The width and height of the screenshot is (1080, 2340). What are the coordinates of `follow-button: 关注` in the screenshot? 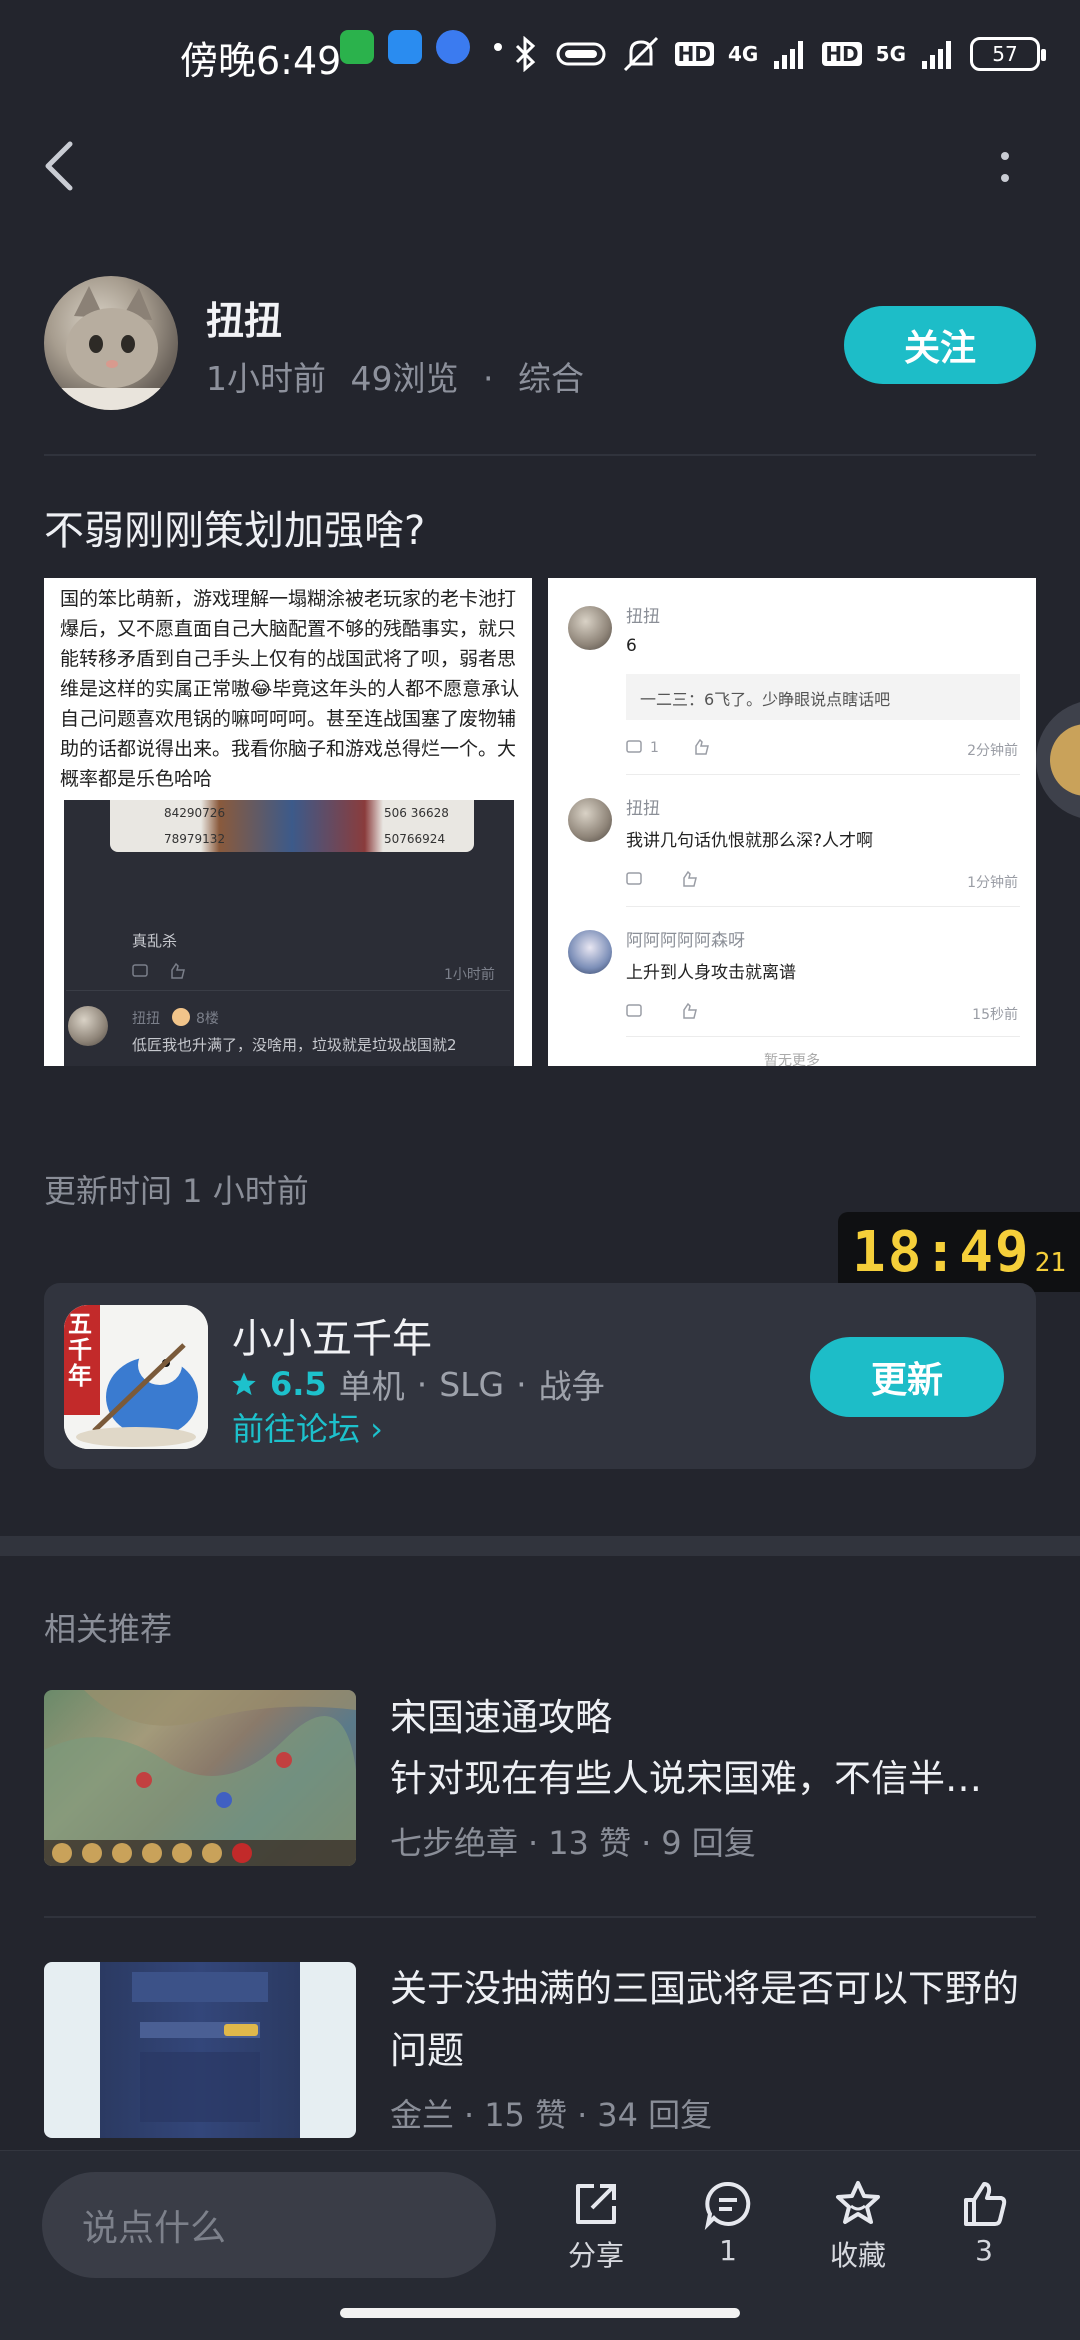 It's located at (940, 345).